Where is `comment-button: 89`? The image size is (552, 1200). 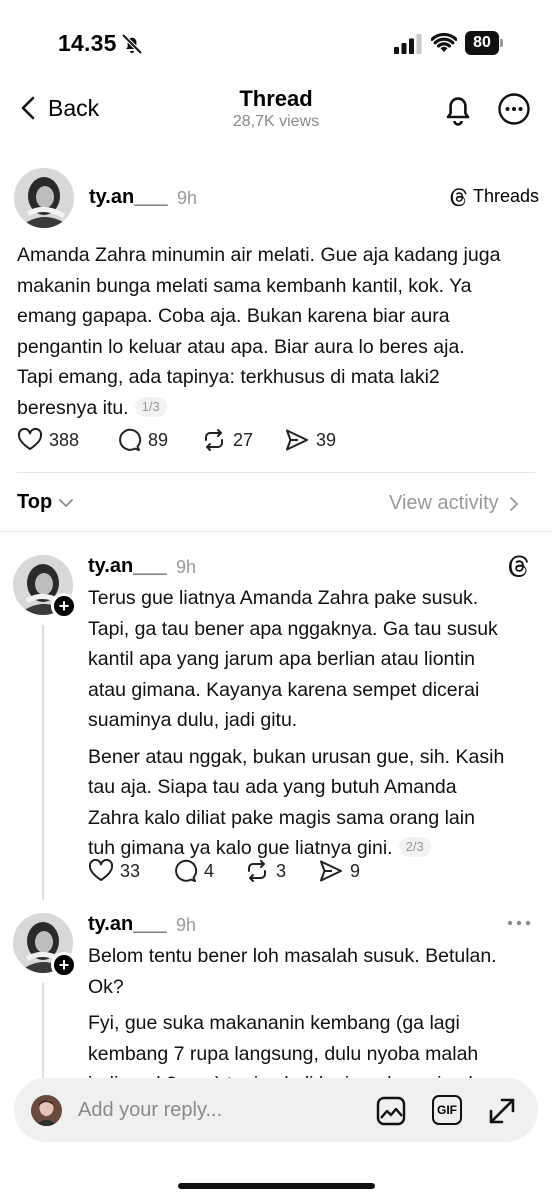
comment-button: 89 is located at coordinates (158, 440).